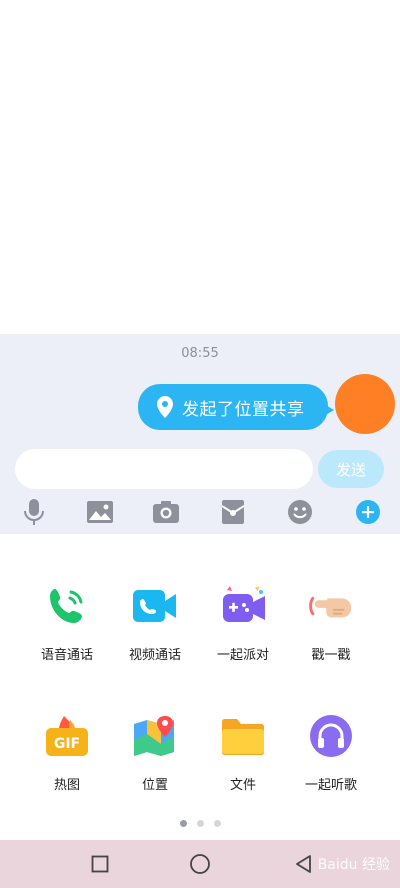 This screenshot has width=400, height=888. I want to click on headphones-icon, so click(331, 736).